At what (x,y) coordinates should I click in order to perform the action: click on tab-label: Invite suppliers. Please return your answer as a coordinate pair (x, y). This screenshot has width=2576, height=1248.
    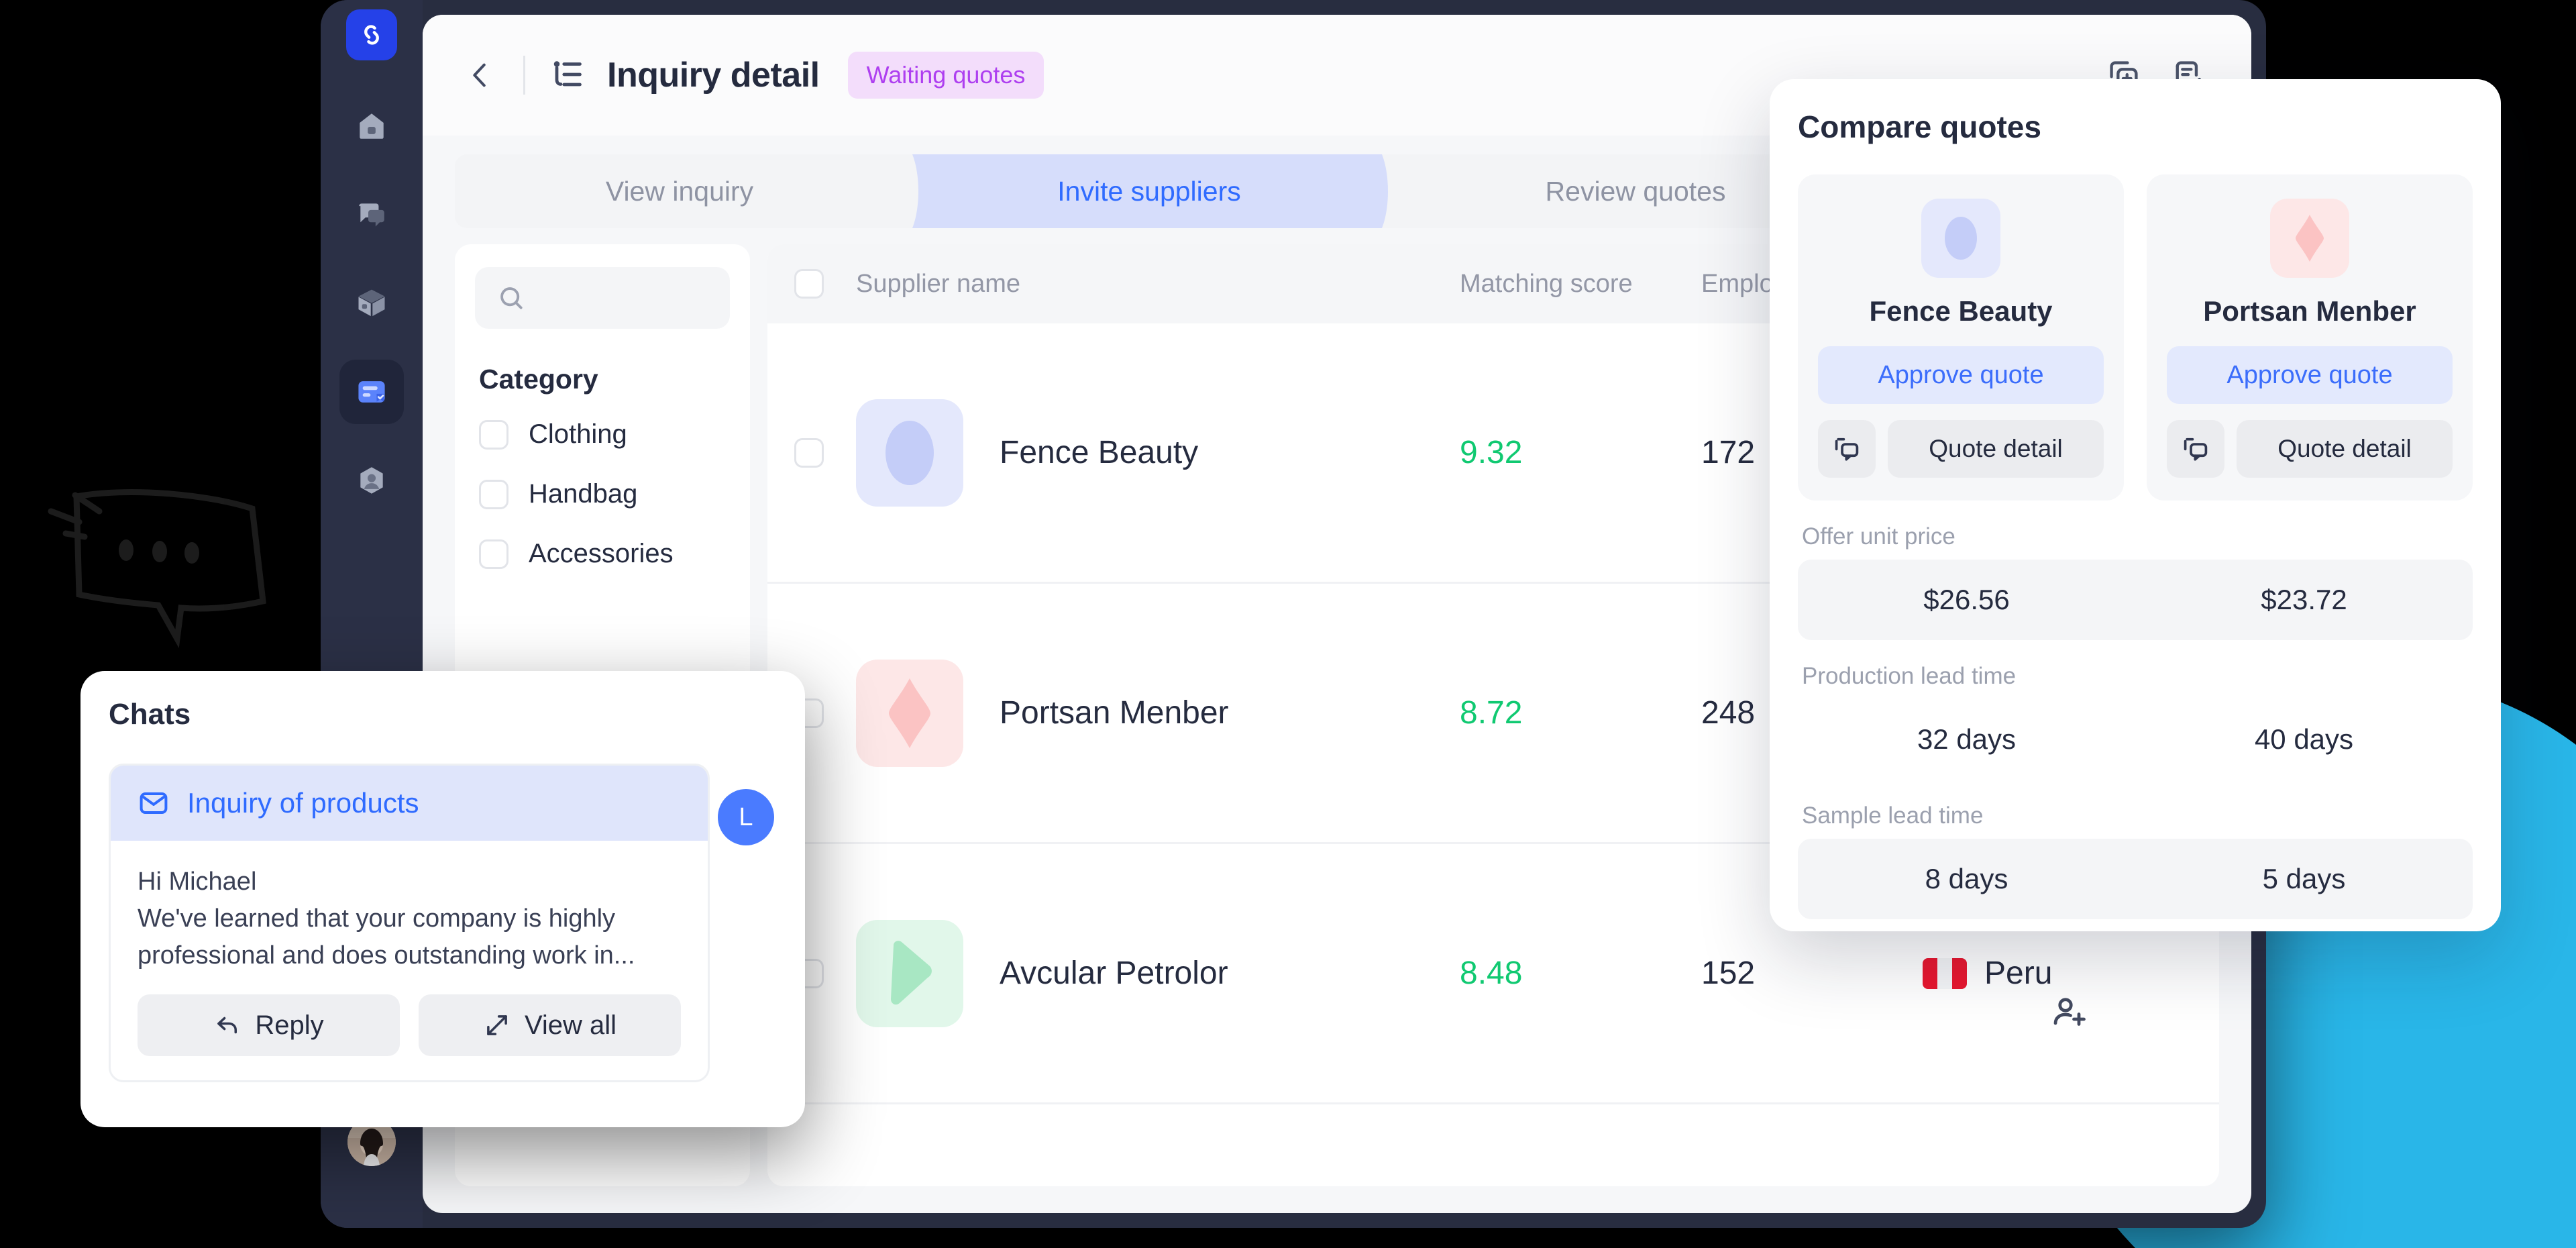
    Looking at the image, I should click on (1149, 191).